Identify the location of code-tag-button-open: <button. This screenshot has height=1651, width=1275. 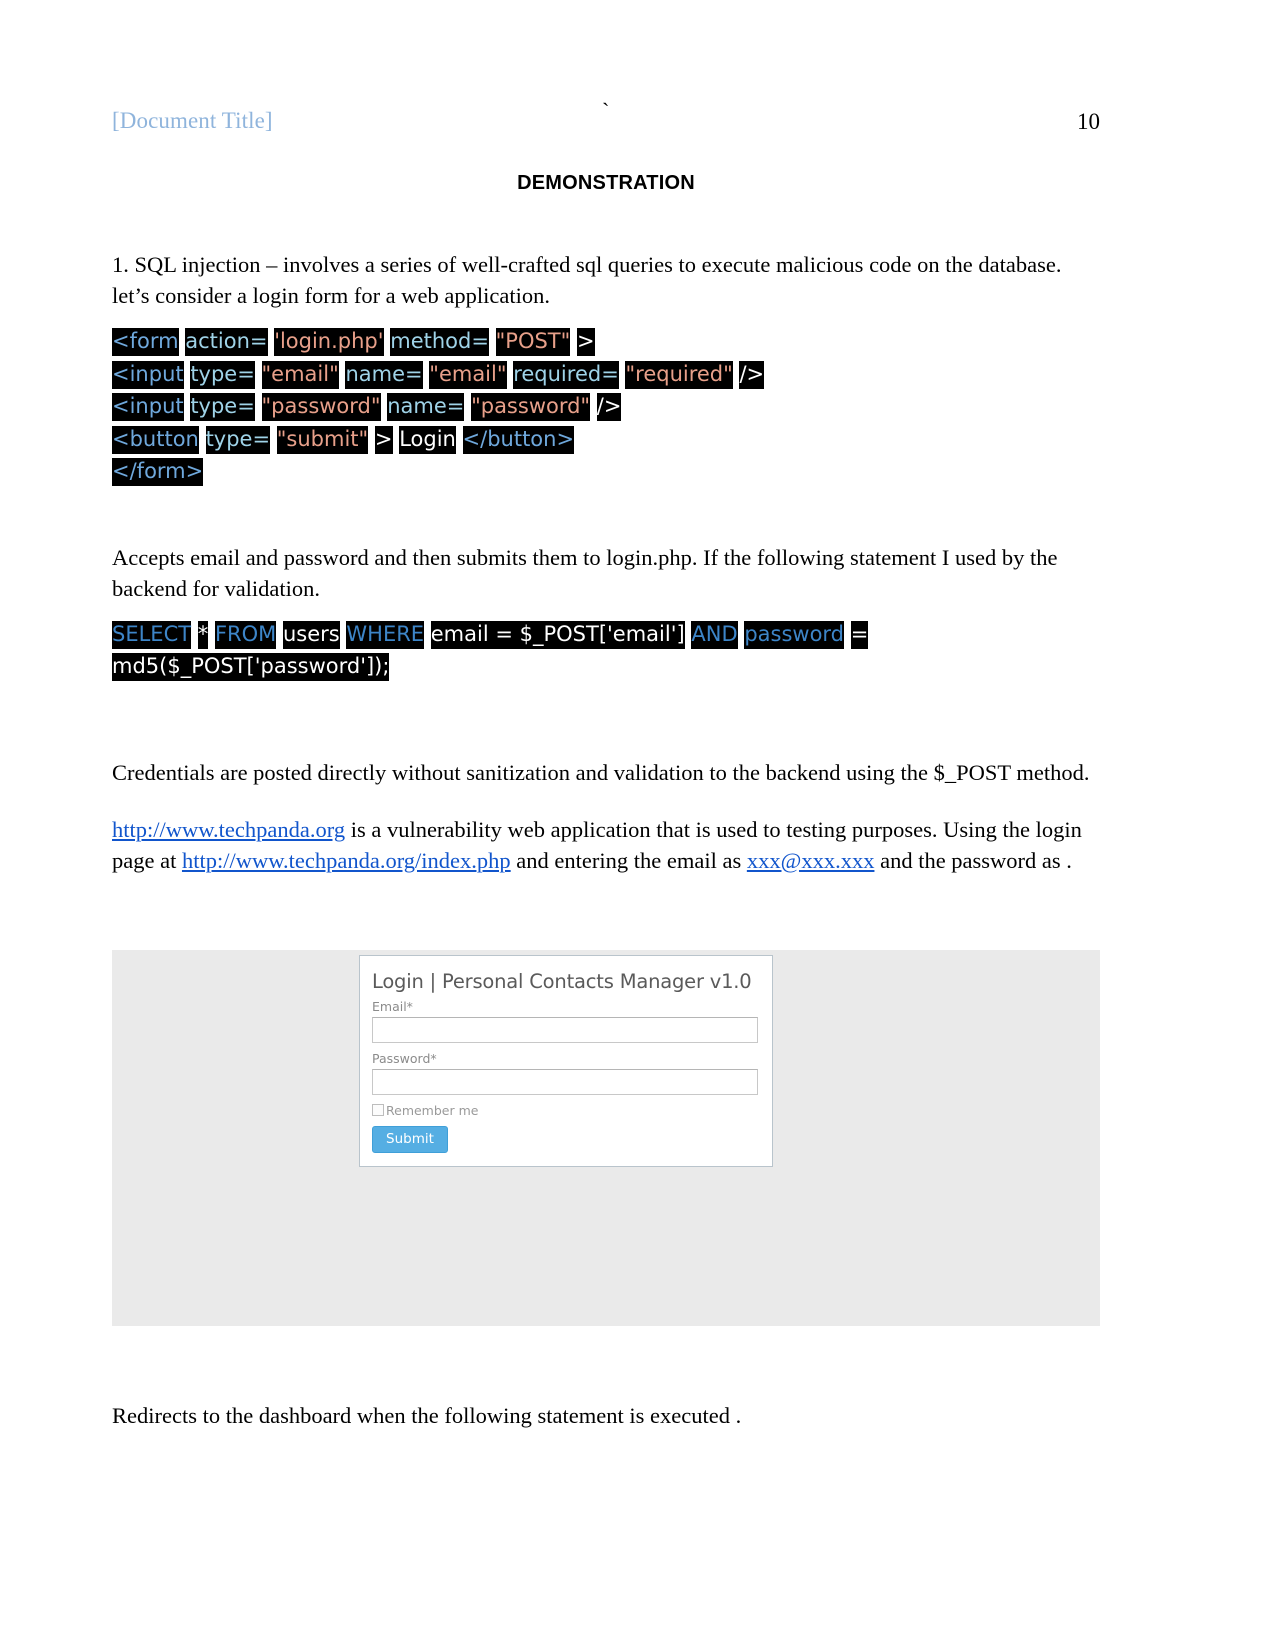
(155, 439).